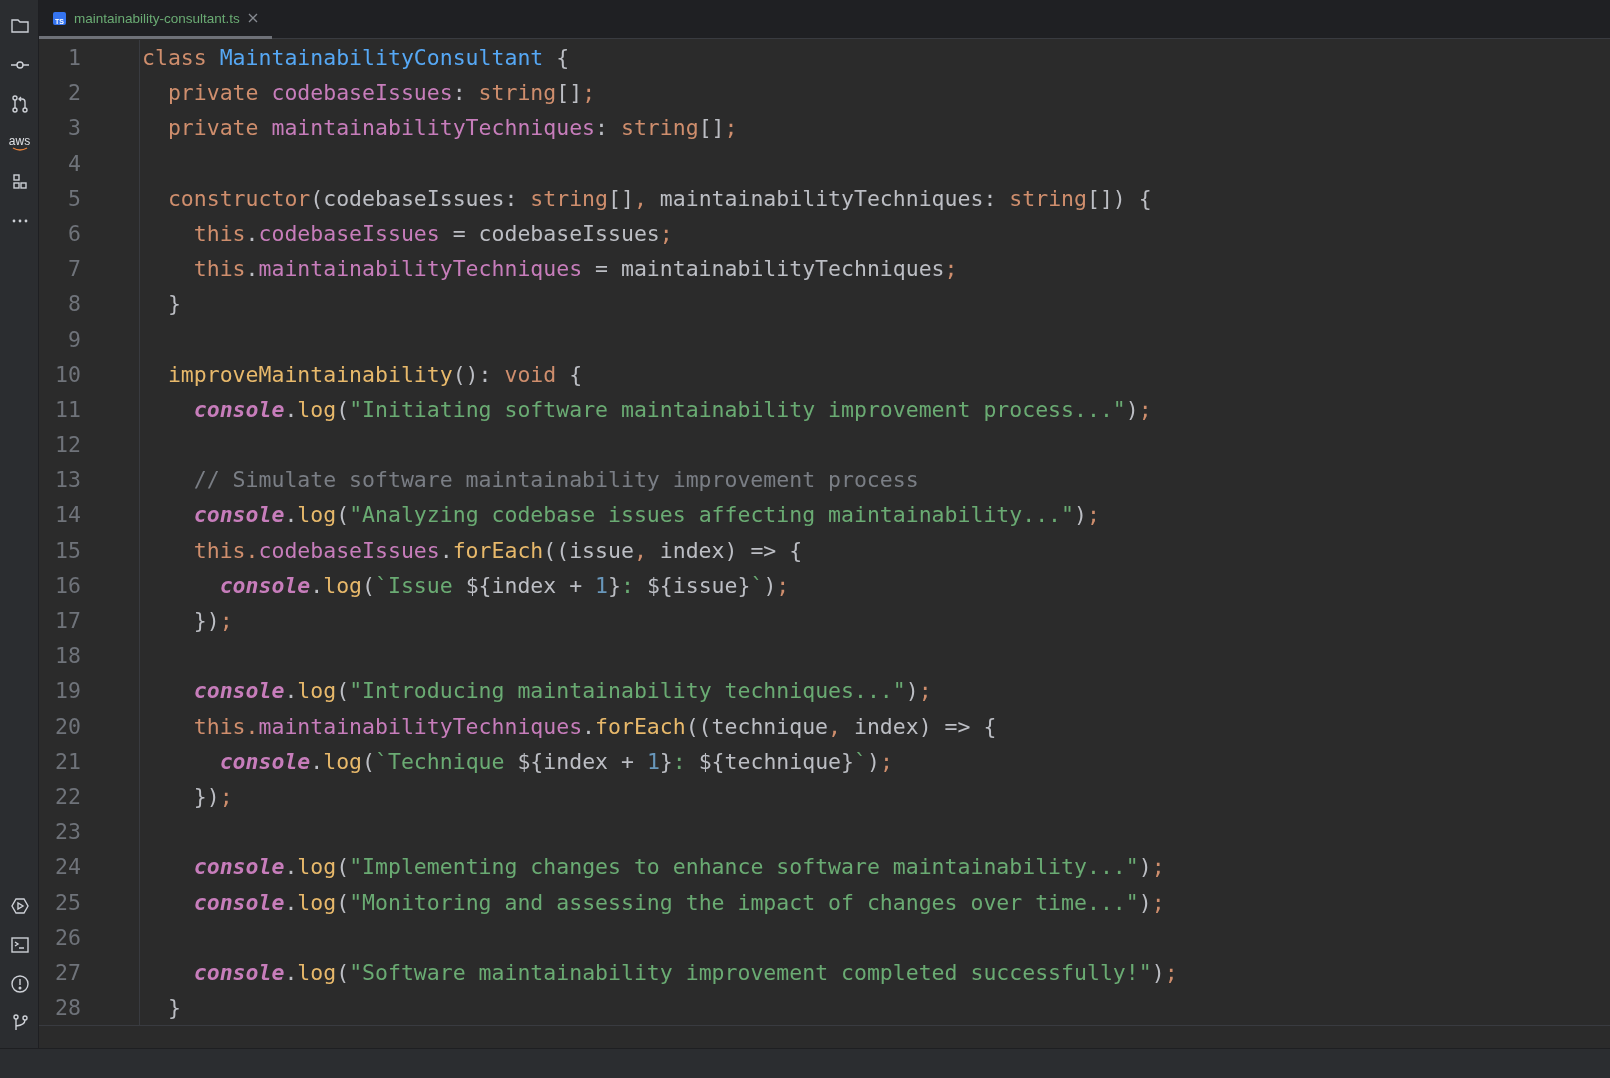 The height and width of the screenshot is (1078, 1610). I want to click on code-line: console.log("Software maintainability improvement completed successfully!");, so click(685, 972).